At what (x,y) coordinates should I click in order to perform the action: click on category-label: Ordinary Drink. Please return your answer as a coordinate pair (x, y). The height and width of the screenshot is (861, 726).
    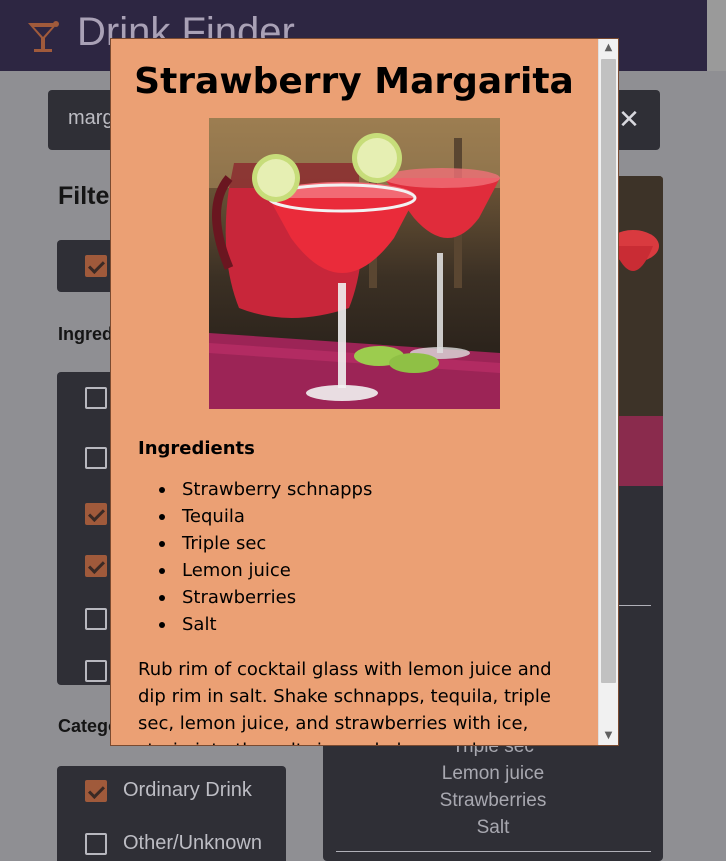
    Looking at the image, I should click on (187, 790).